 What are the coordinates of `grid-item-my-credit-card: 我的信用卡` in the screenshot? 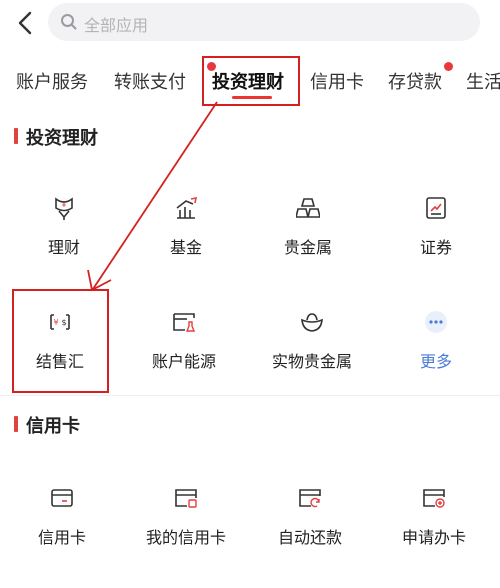 It's located at (186, 526).